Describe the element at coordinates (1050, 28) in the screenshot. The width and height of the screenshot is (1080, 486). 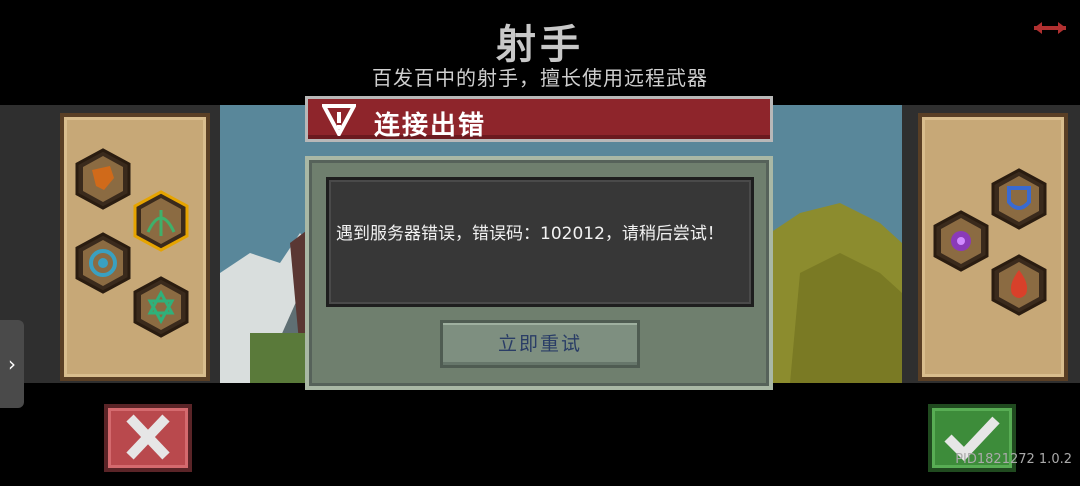
I see `back-arrows-icon` at that location.